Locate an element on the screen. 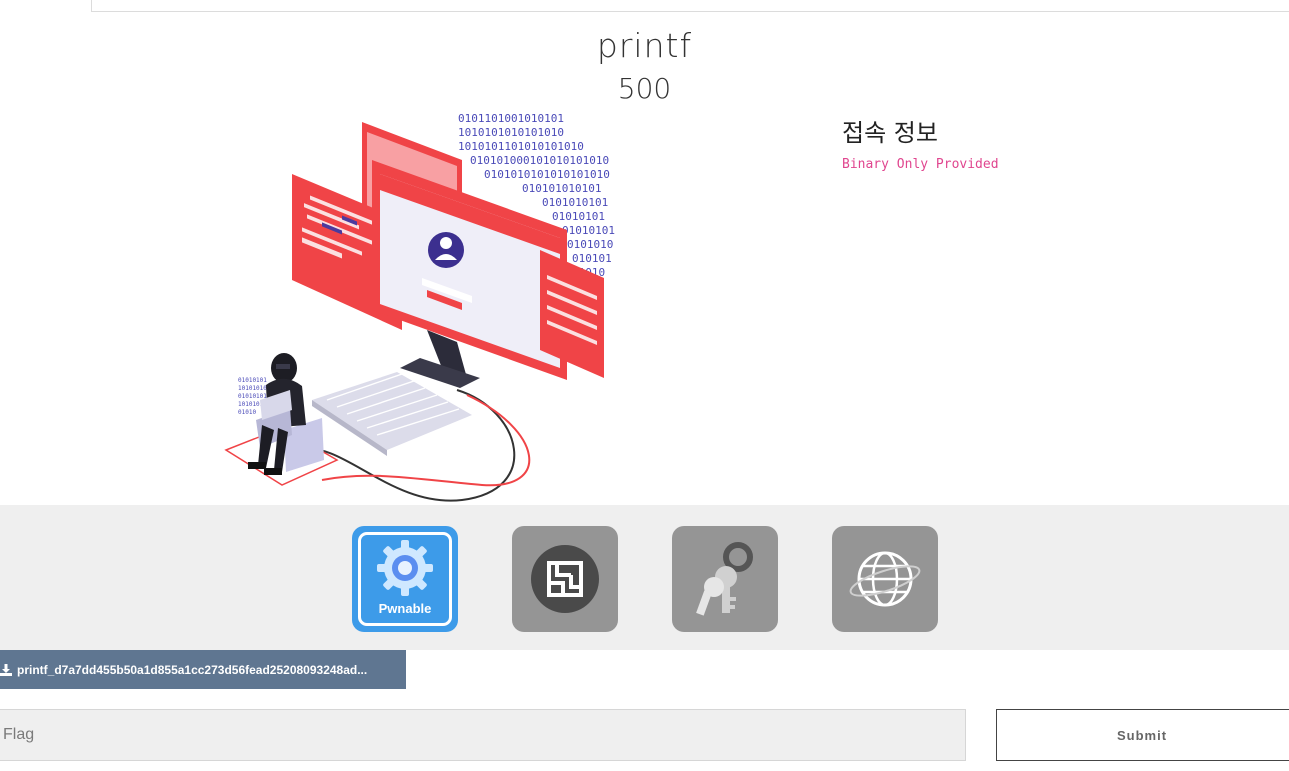 This screenshot has width=1289, height=771. globe-icon is located at coordinates (885, 579).